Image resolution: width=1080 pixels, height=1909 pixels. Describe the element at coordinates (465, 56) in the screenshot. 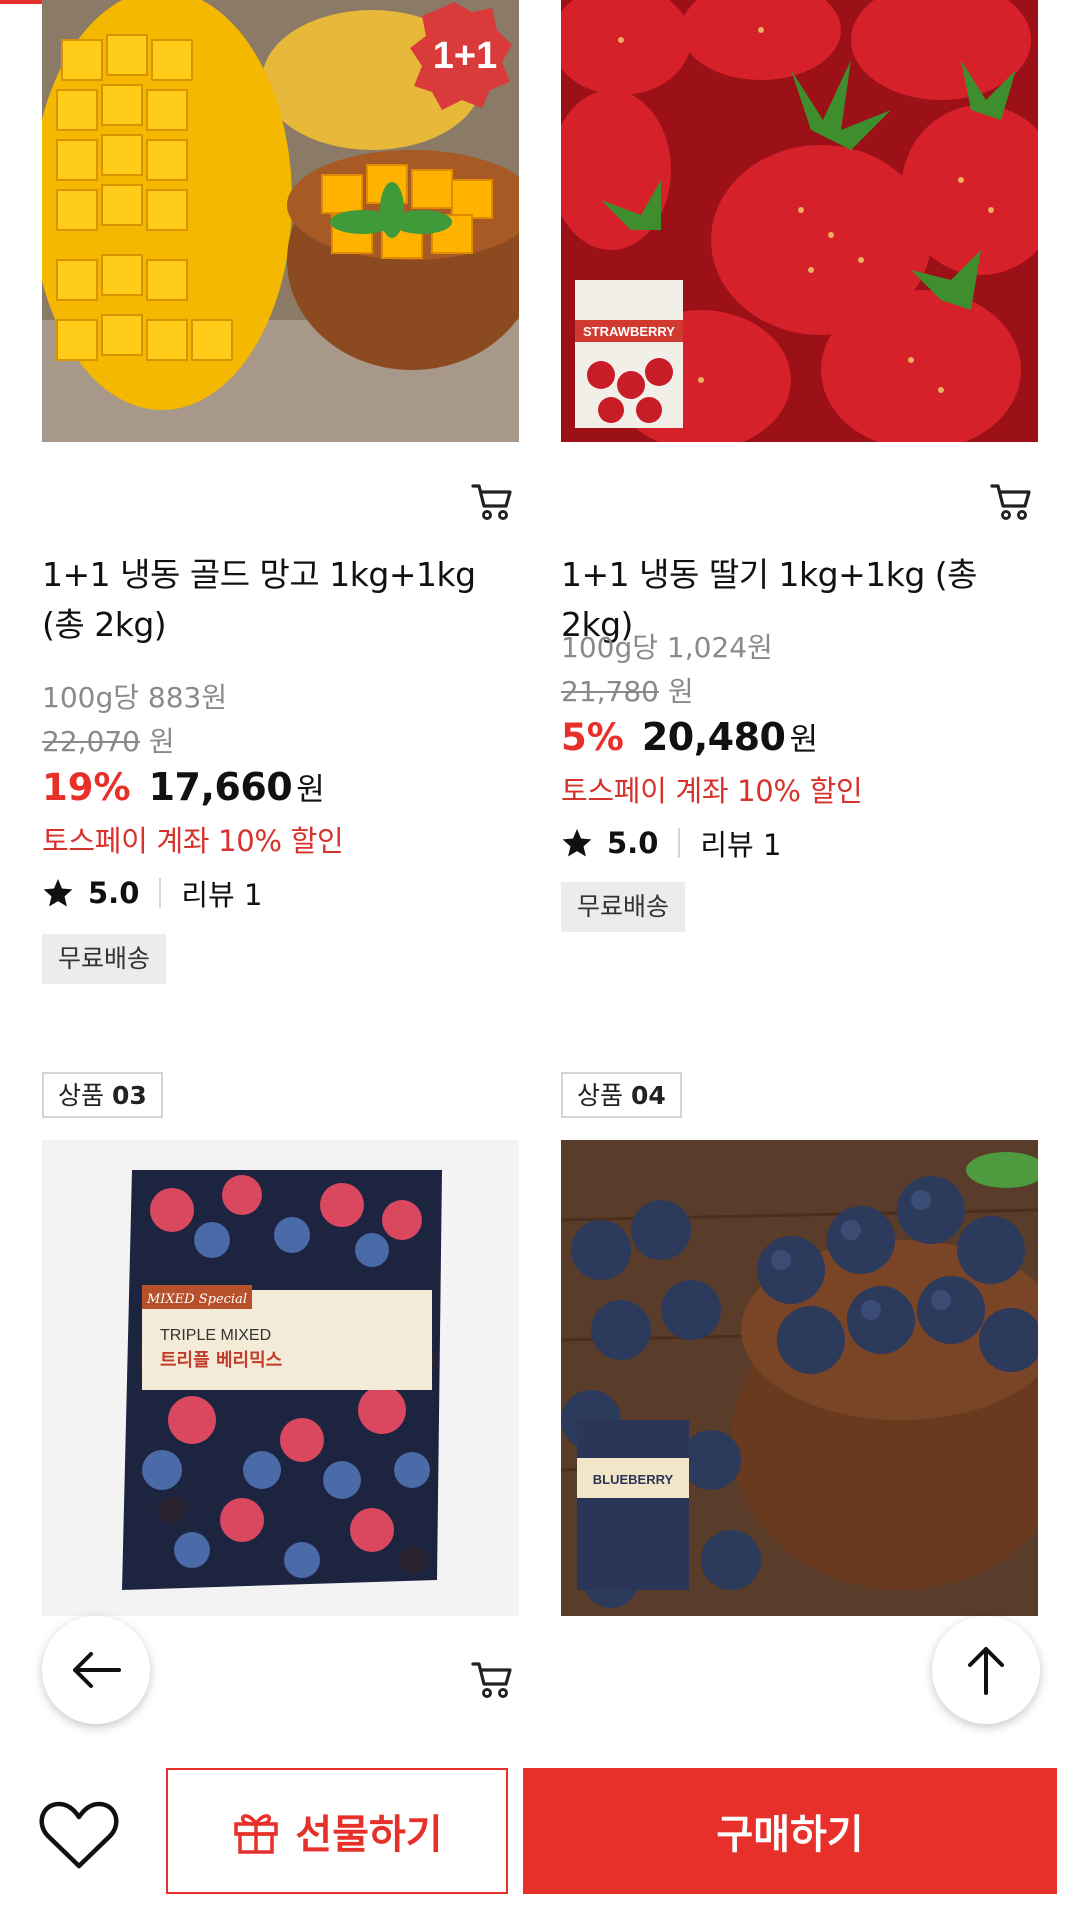

I see `promo-badge-text: 1+1` at that location.